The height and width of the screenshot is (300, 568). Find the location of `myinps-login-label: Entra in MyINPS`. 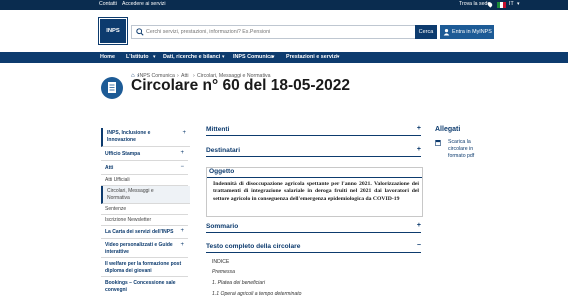

myinps-login-label: Entra in MyINPS is located at coordinates (472, 32).